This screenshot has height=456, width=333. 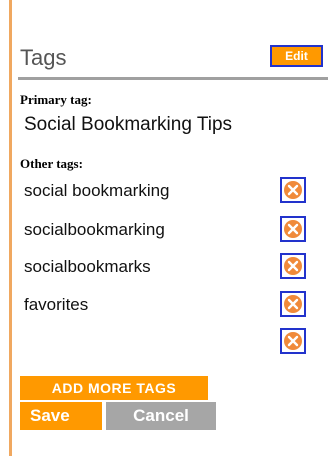 What do you see at coordinates (51, 163) in the screenshot?
I see `other-tags-label: Other tags:` at bounding box center [51, 163].